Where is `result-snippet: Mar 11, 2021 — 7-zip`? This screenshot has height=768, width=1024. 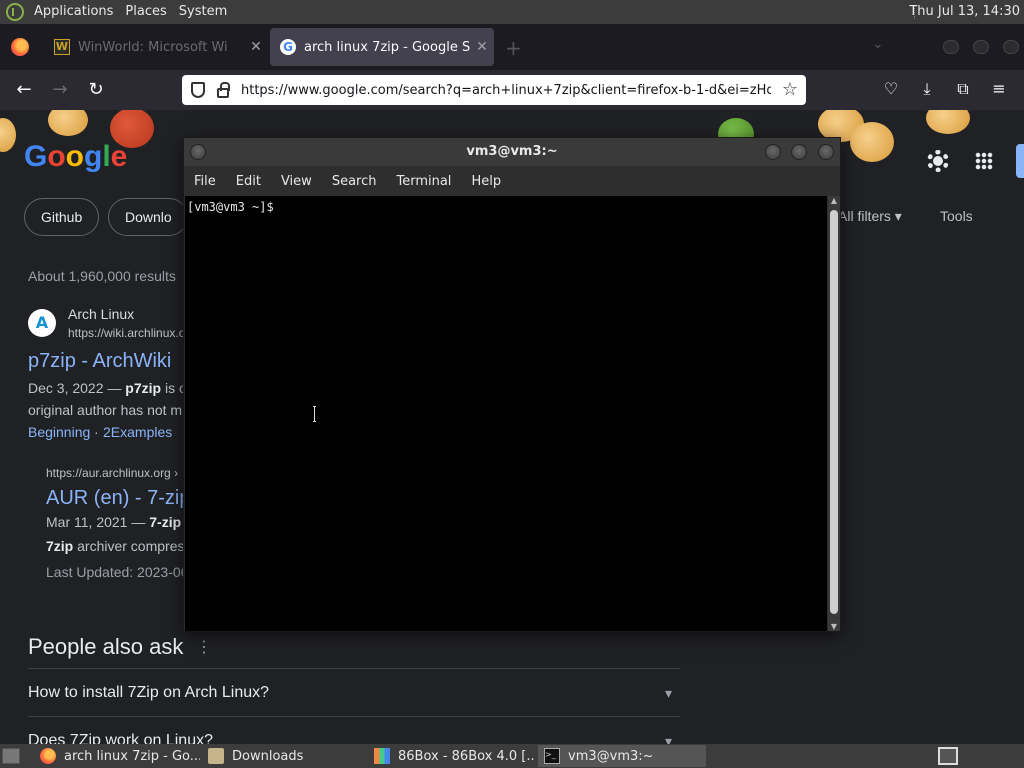
result-snippet: Mar 11, 2021 — 7-zip is located at coordinates (114, 522).